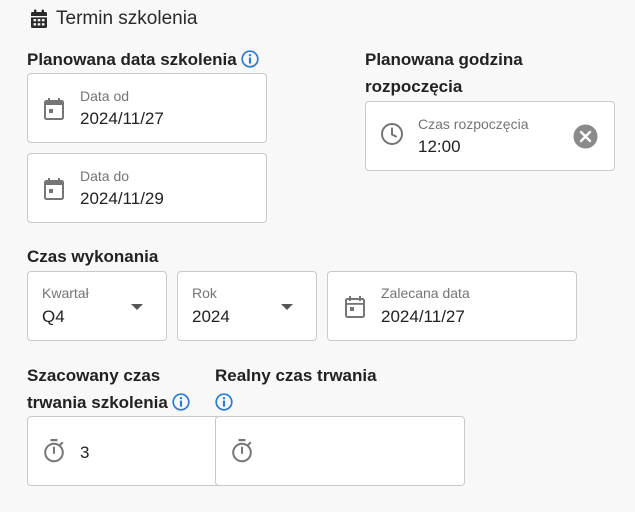 This screenshot has width=635, height=512. What do you see at coordinates (122, 198) in the screenshot?
I see `date-to-value: 2024/11/29` at bounding box center [122, 198].